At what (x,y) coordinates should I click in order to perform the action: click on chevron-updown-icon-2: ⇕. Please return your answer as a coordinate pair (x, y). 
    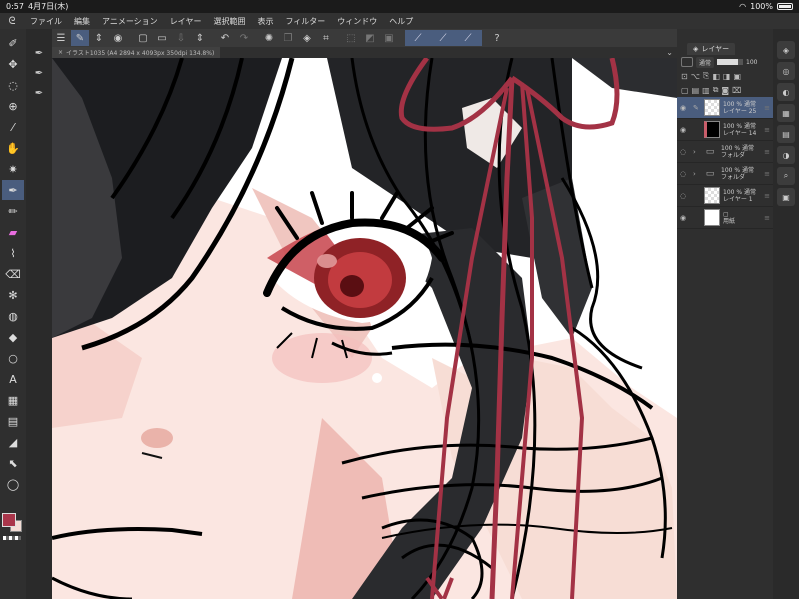
    Looking at the image, I should click on (200, 38).